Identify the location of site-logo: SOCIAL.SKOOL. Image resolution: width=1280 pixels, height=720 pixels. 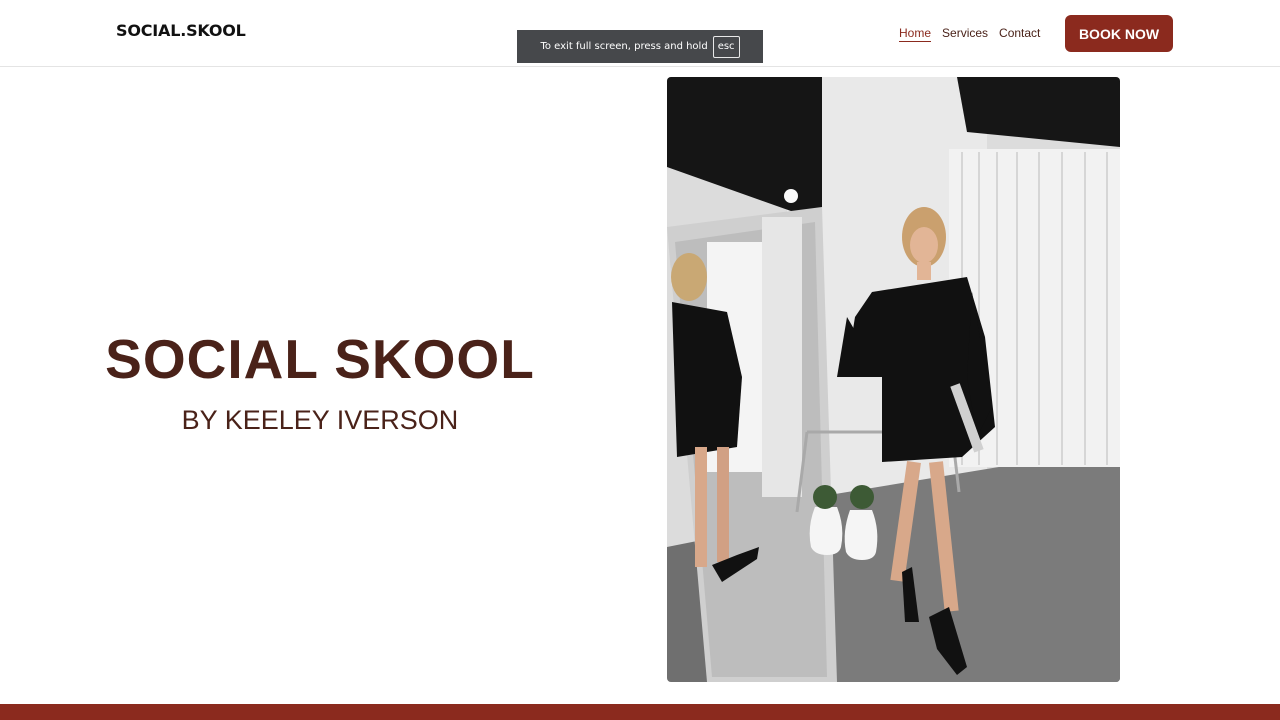
(181, 30).